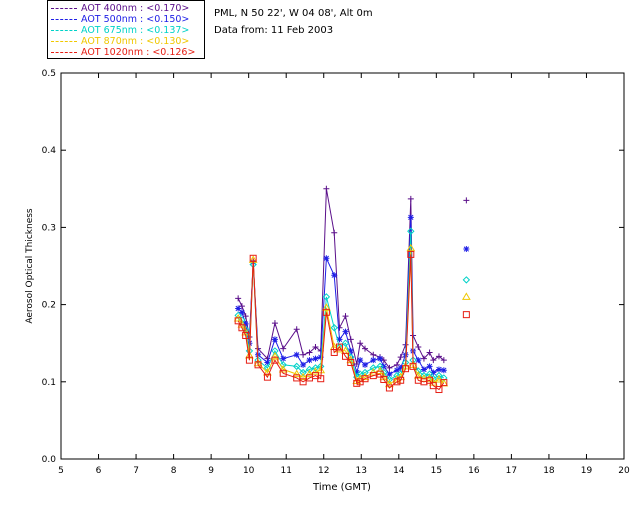  I want to click on x-tick-label: 6, so click(99, 471).